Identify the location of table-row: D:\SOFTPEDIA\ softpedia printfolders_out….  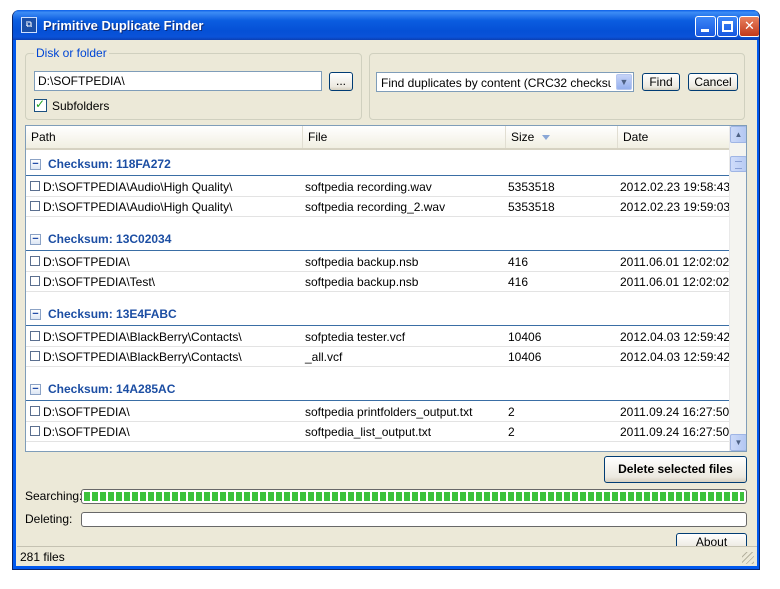
(377, 412).